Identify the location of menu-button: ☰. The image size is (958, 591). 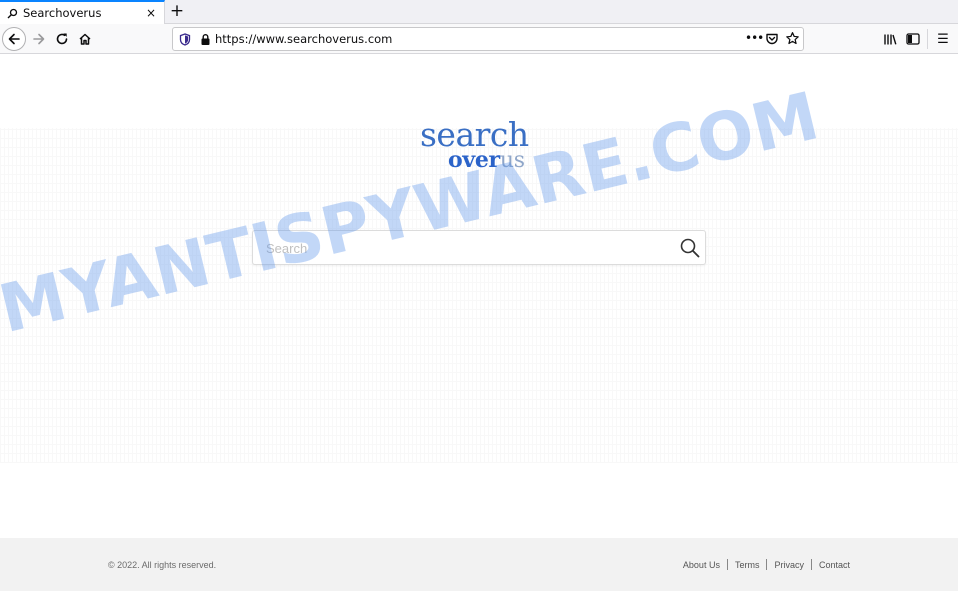
(943, 39).